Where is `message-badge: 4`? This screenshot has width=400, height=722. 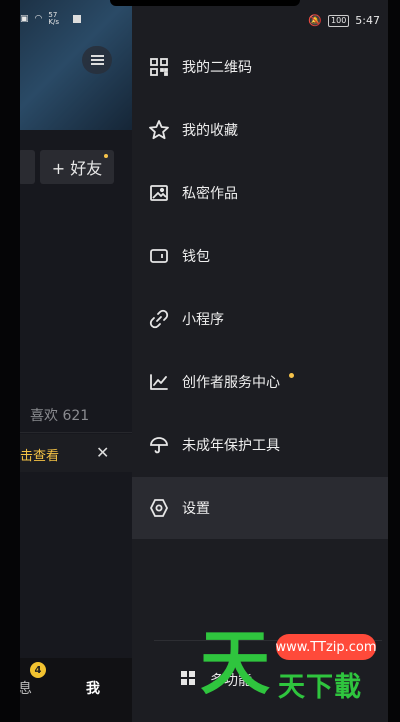 message-badge: 4 is located at coordinates (38, 670).